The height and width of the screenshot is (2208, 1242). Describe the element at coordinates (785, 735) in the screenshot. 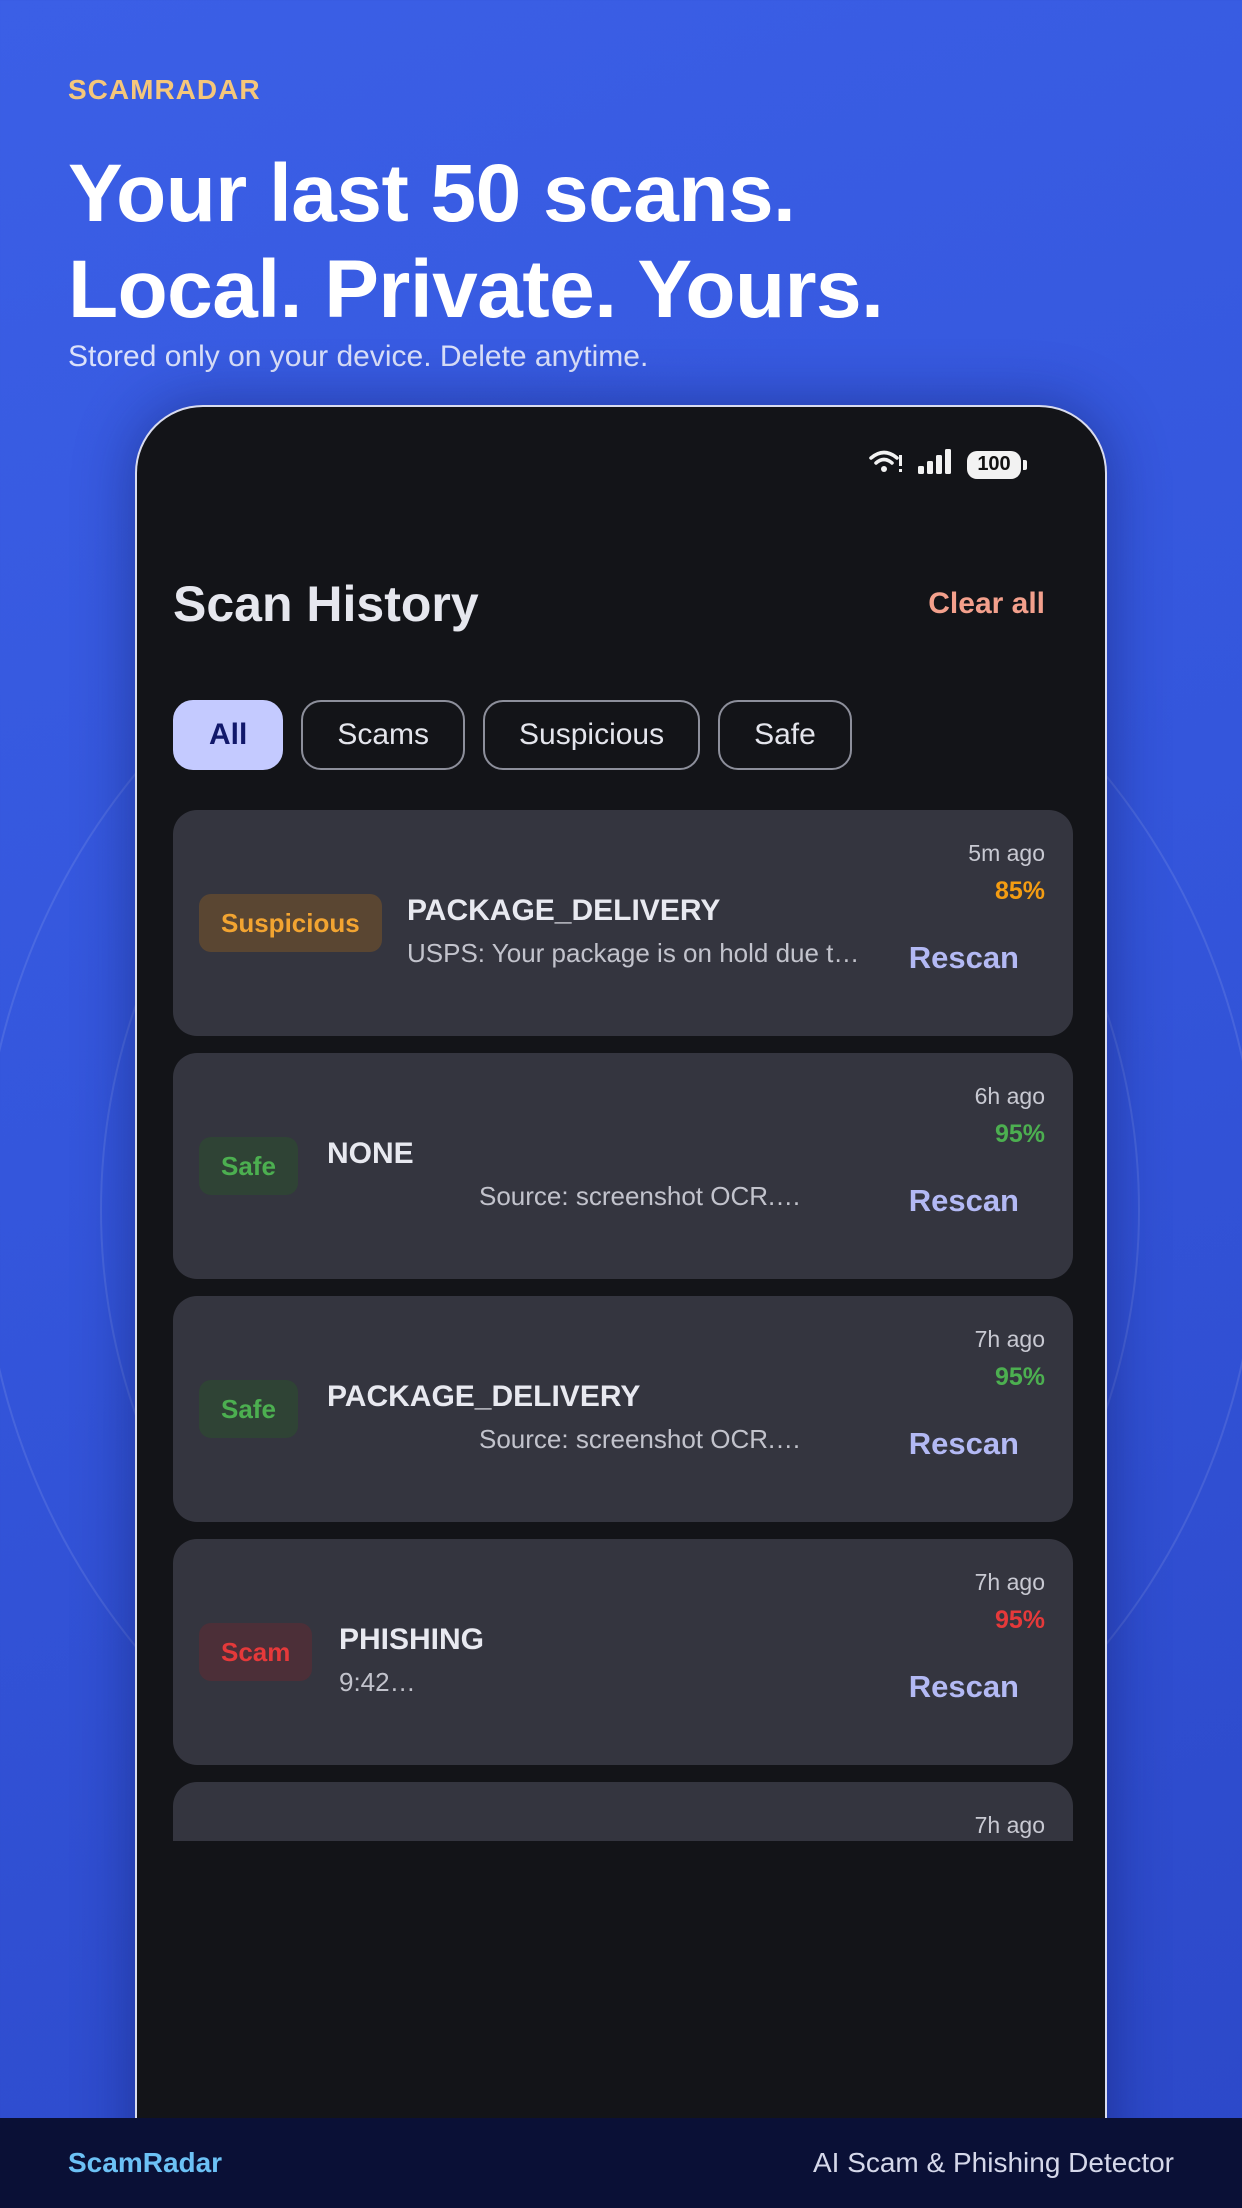

I see `filter-chip-safe: Safe` at that location.